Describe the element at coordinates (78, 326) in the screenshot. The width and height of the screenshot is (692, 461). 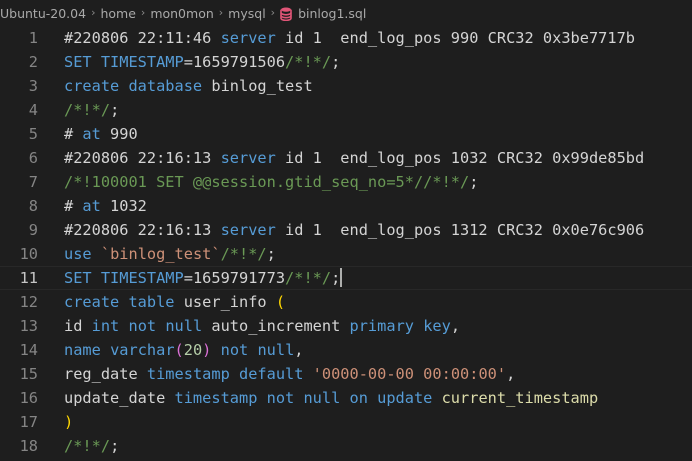
I see `code-token-plain: id` at that location.